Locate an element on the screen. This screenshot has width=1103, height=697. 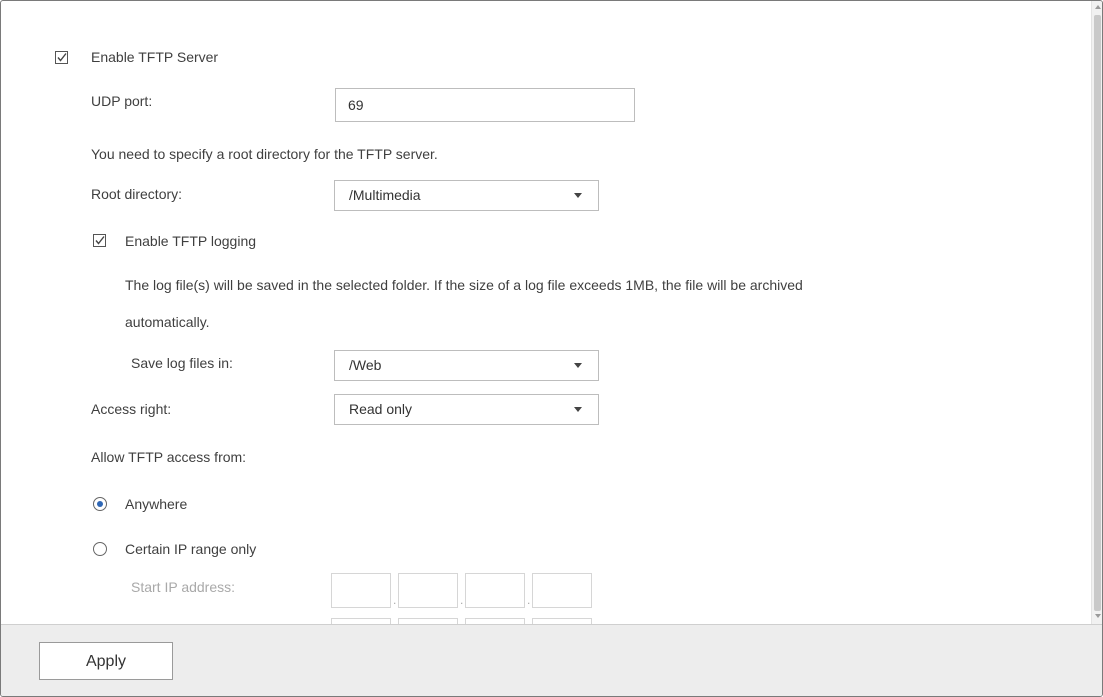
enable-tftp-server-label: Enable TFTP Server is located at coordinates (155, 57).